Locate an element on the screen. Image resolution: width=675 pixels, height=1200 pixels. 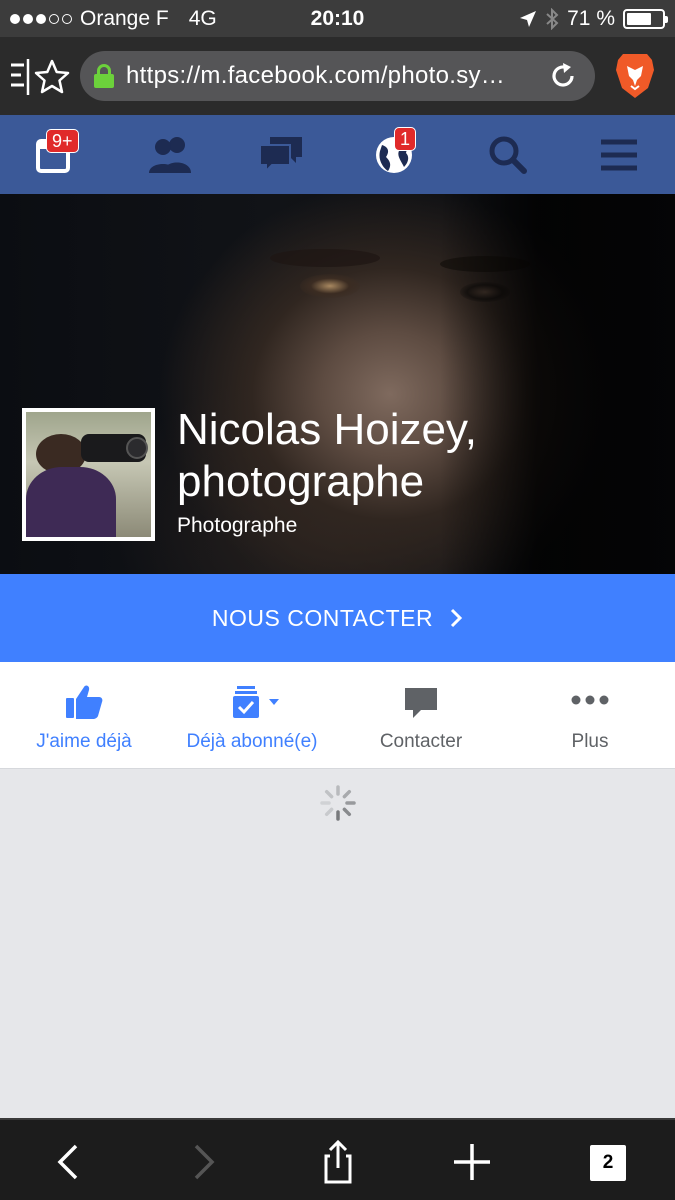
page-category: Photographe is located at coordinates (237, 525).